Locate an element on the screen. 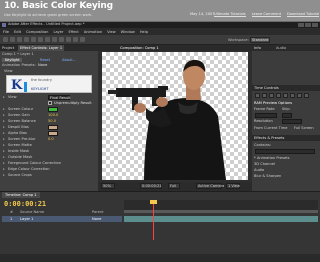 The height and width of the screenshot is (262, 320). menu-window: Window is located at coordinates (128, 32).